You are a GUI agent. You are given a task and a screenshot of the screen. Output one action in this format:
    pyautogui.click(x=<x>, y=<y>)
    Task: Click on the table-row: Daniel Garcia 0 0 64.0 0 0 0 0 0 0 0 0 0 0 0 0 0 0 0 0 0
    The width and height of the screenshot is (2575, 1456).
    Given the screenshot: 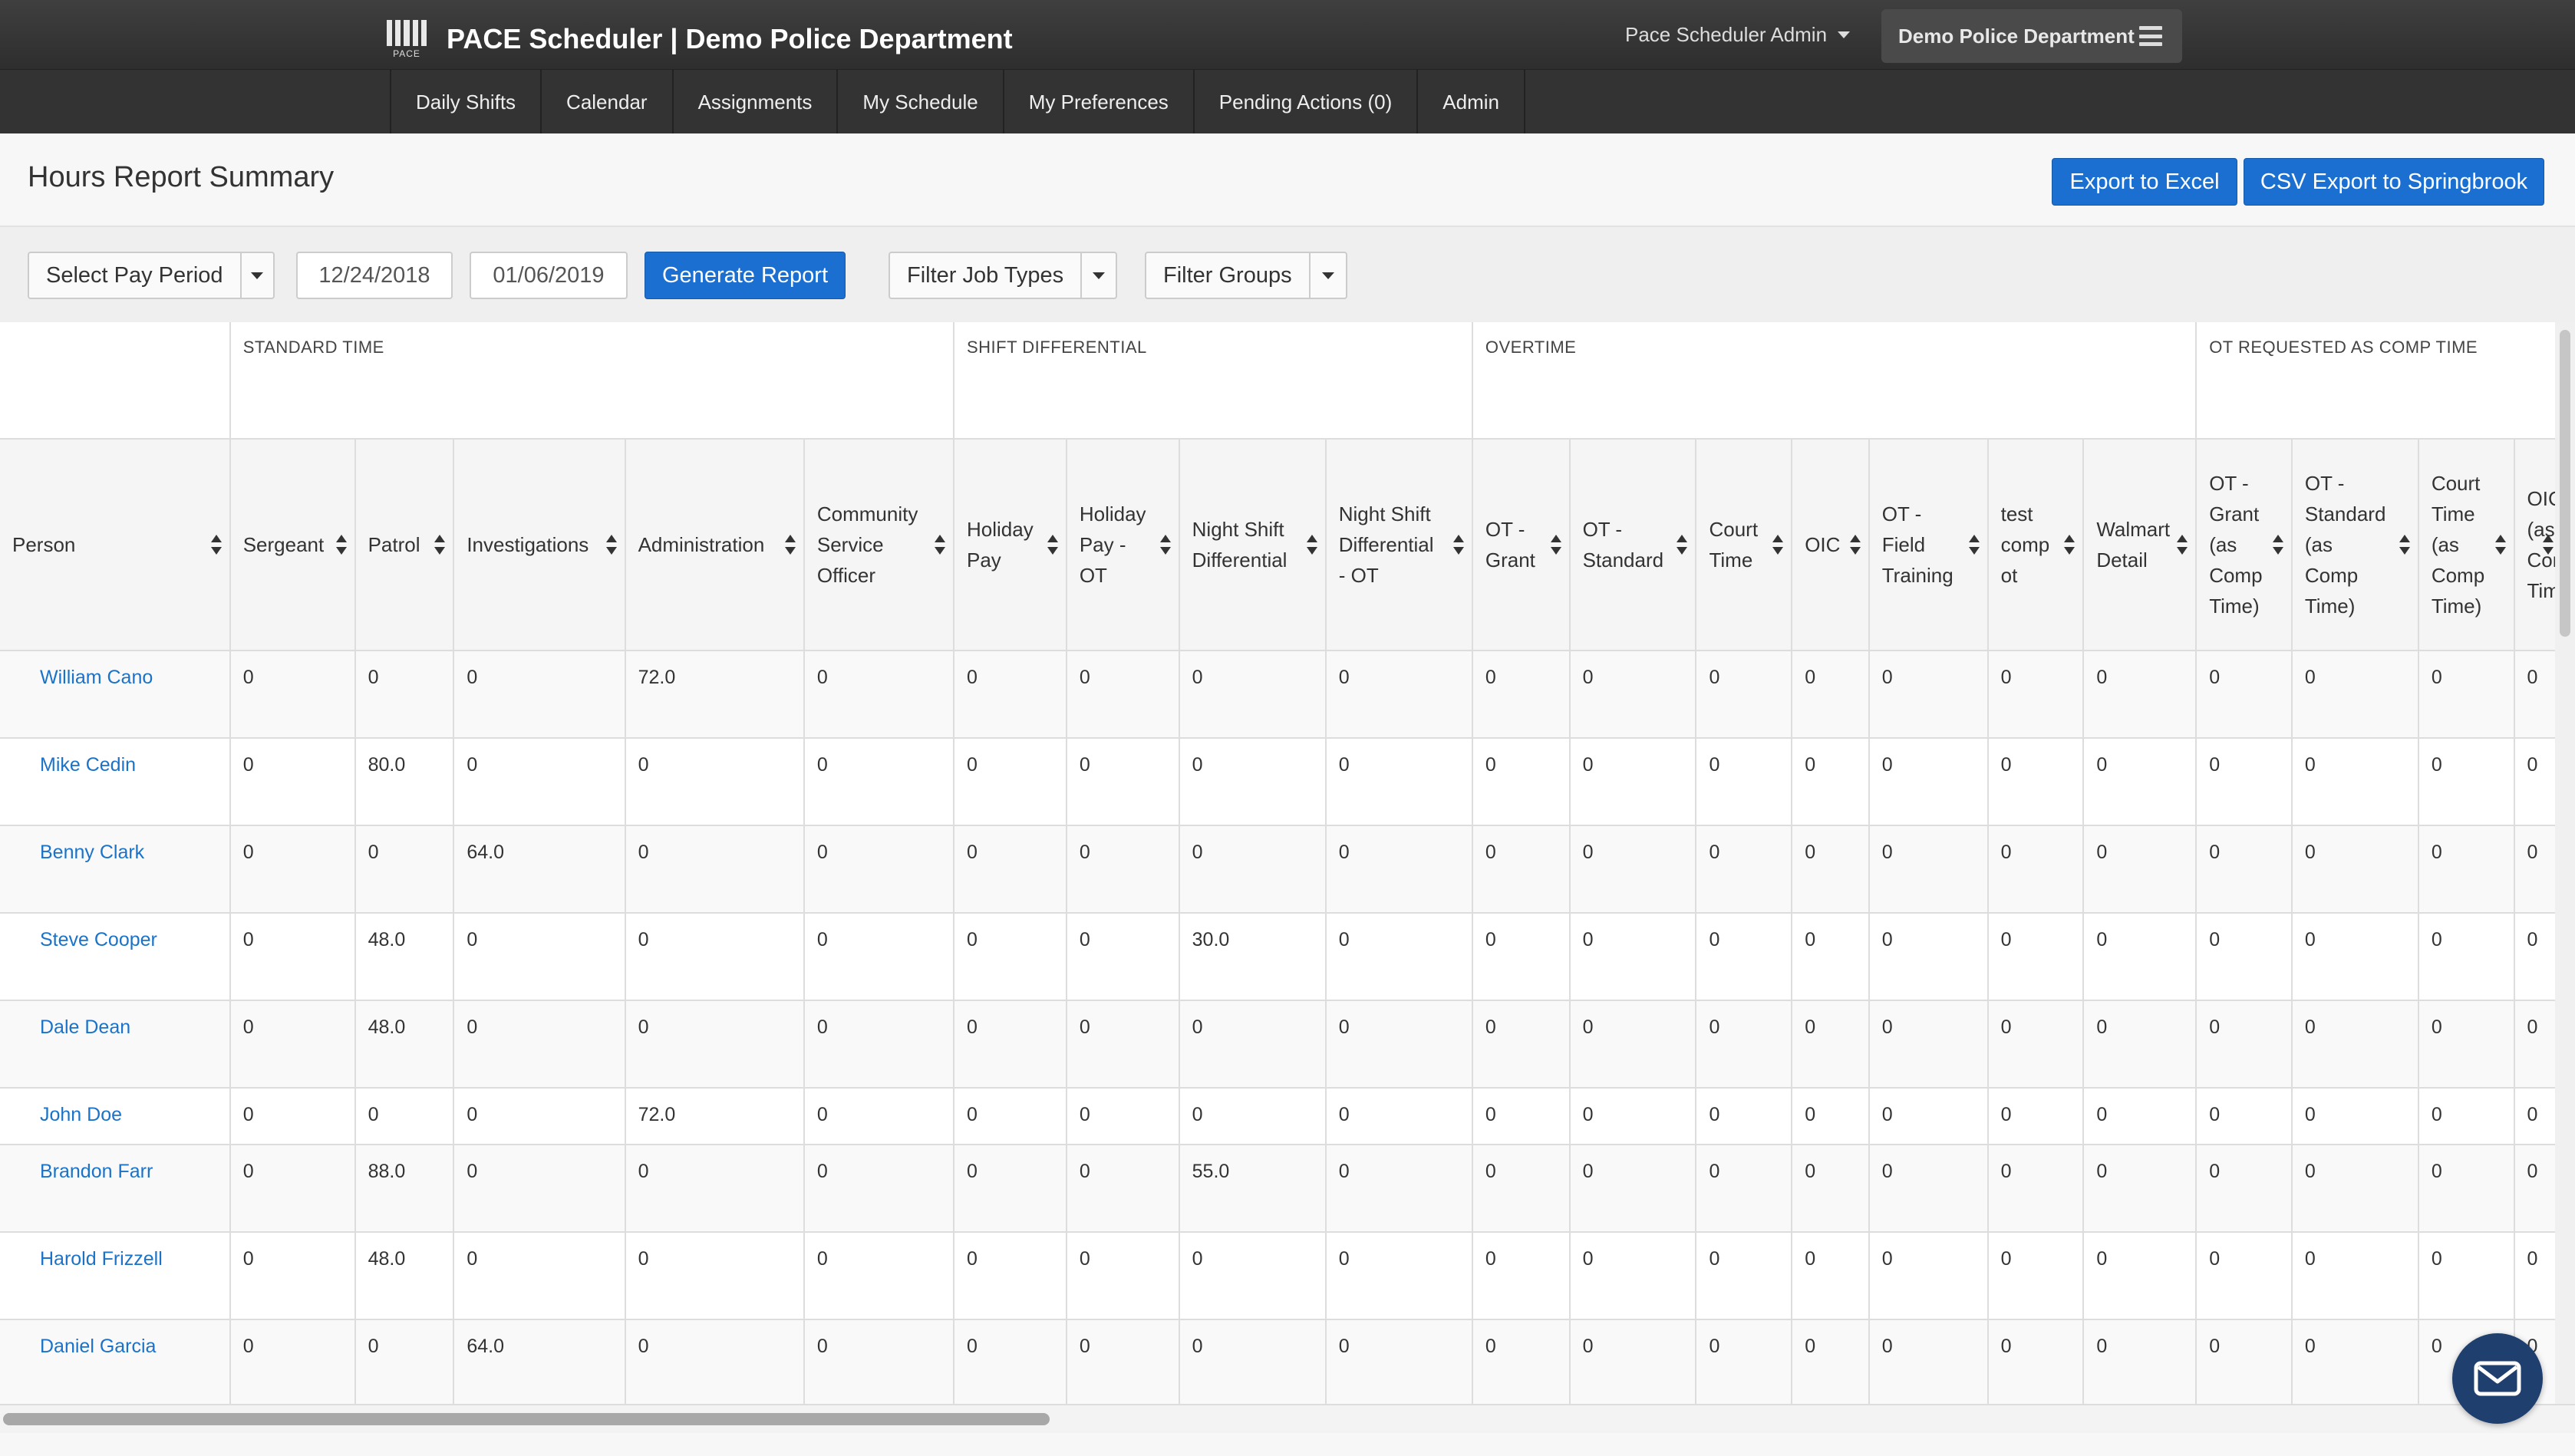 What is the action you would take?
    pyautogui.click(x=1277, y=1361)
    